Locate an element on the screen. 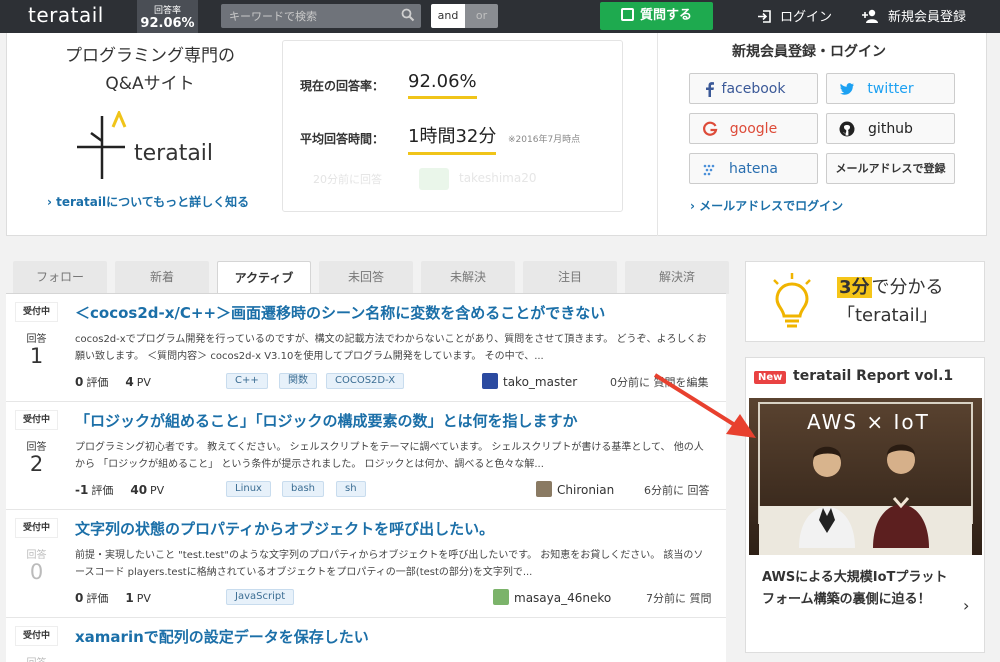  lightbulb-icon is located at coordinates (792, 300).